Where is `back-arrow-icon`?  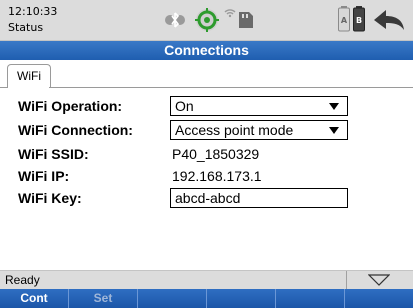
back-arrow-icon is located at coordinates (389, 20).